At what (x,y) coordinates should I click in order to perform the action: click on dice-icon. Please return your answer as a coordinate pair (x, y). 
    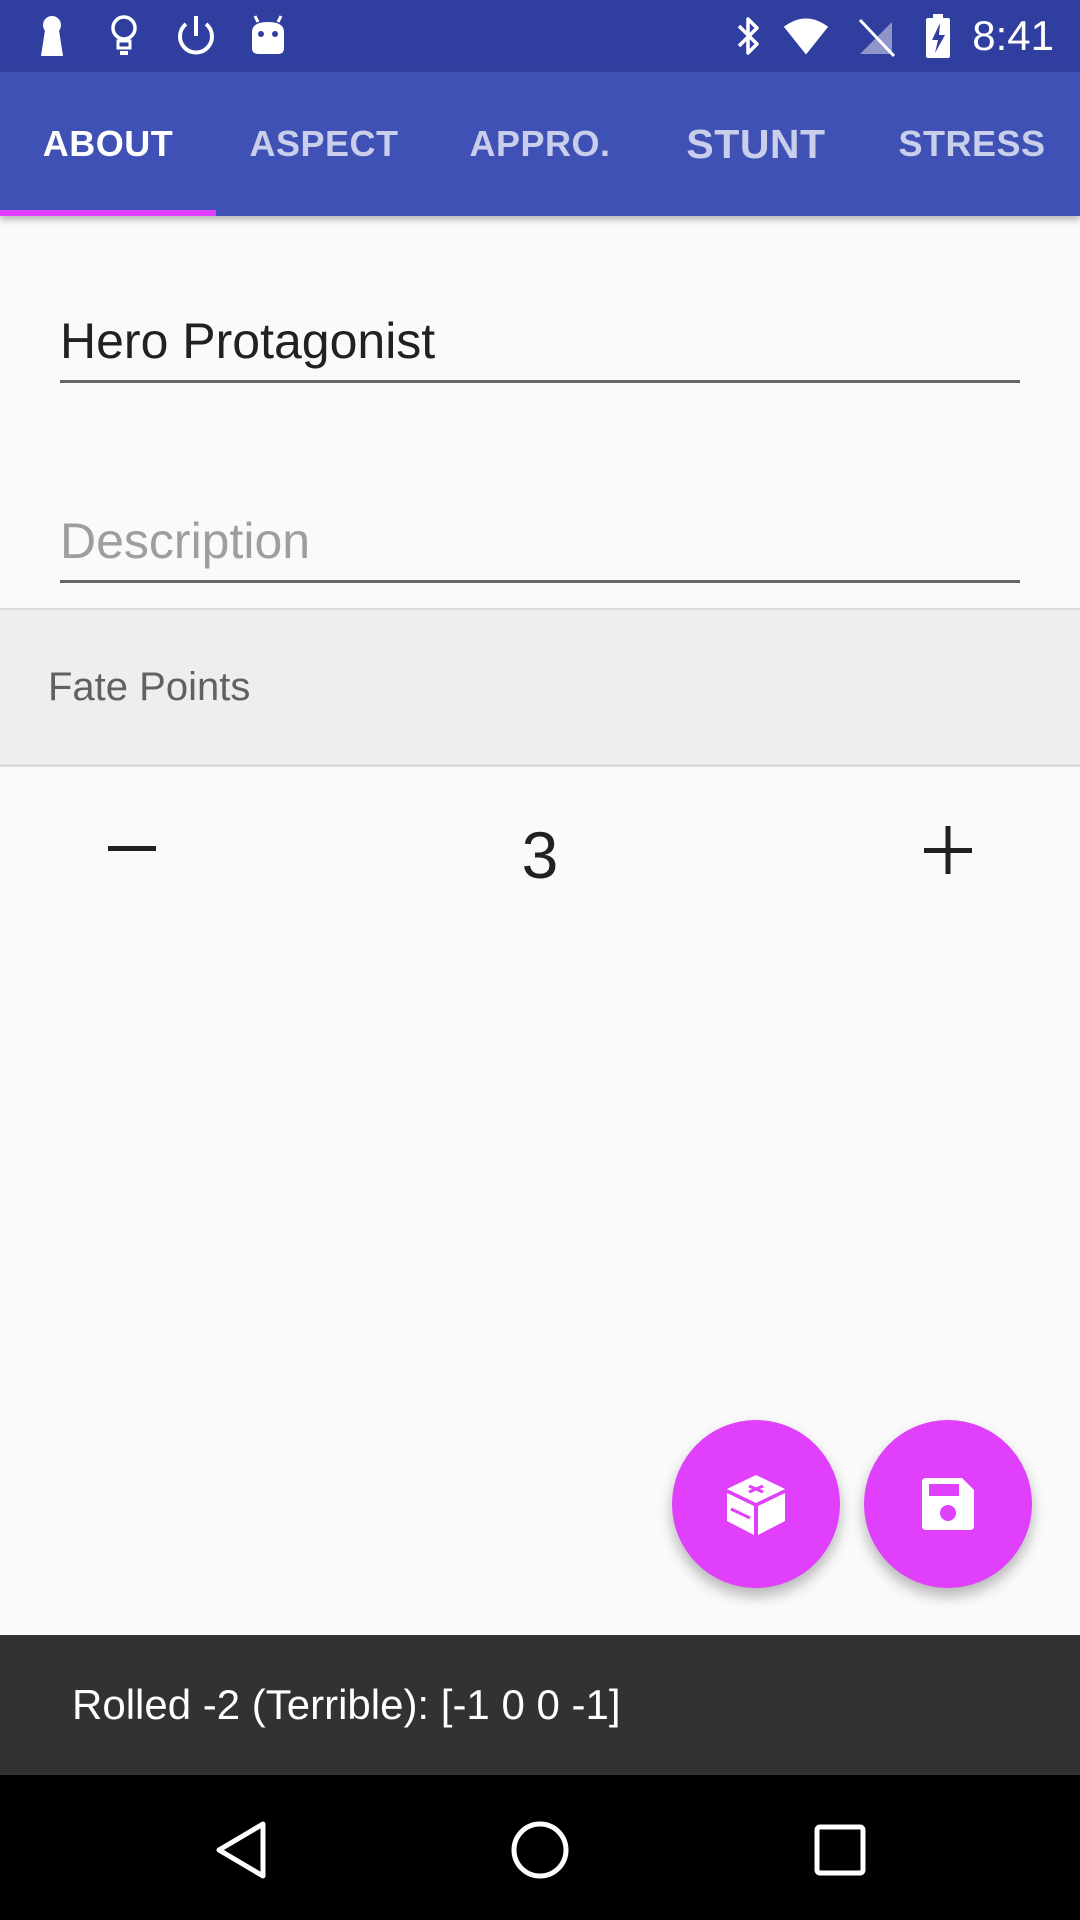
    Looking at the image, I should click on (756, 1505).